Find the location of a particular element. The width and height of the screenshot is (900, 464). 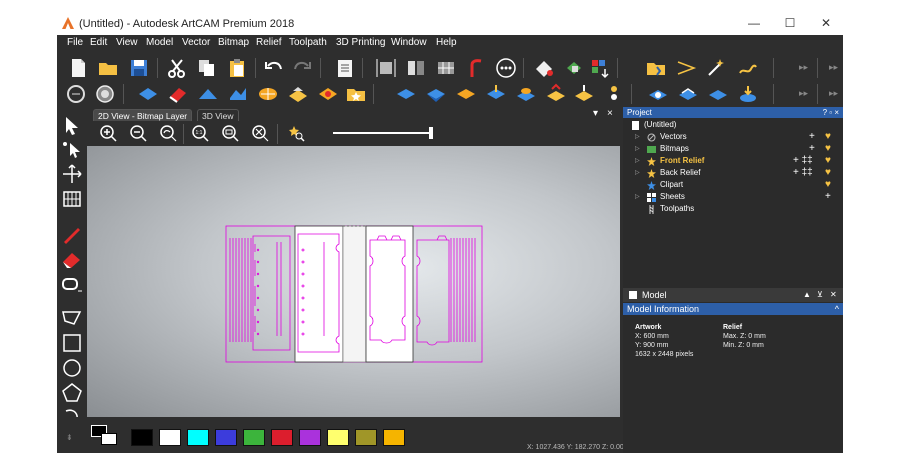

zoom-in-icon is located at coordinates (108, 133).